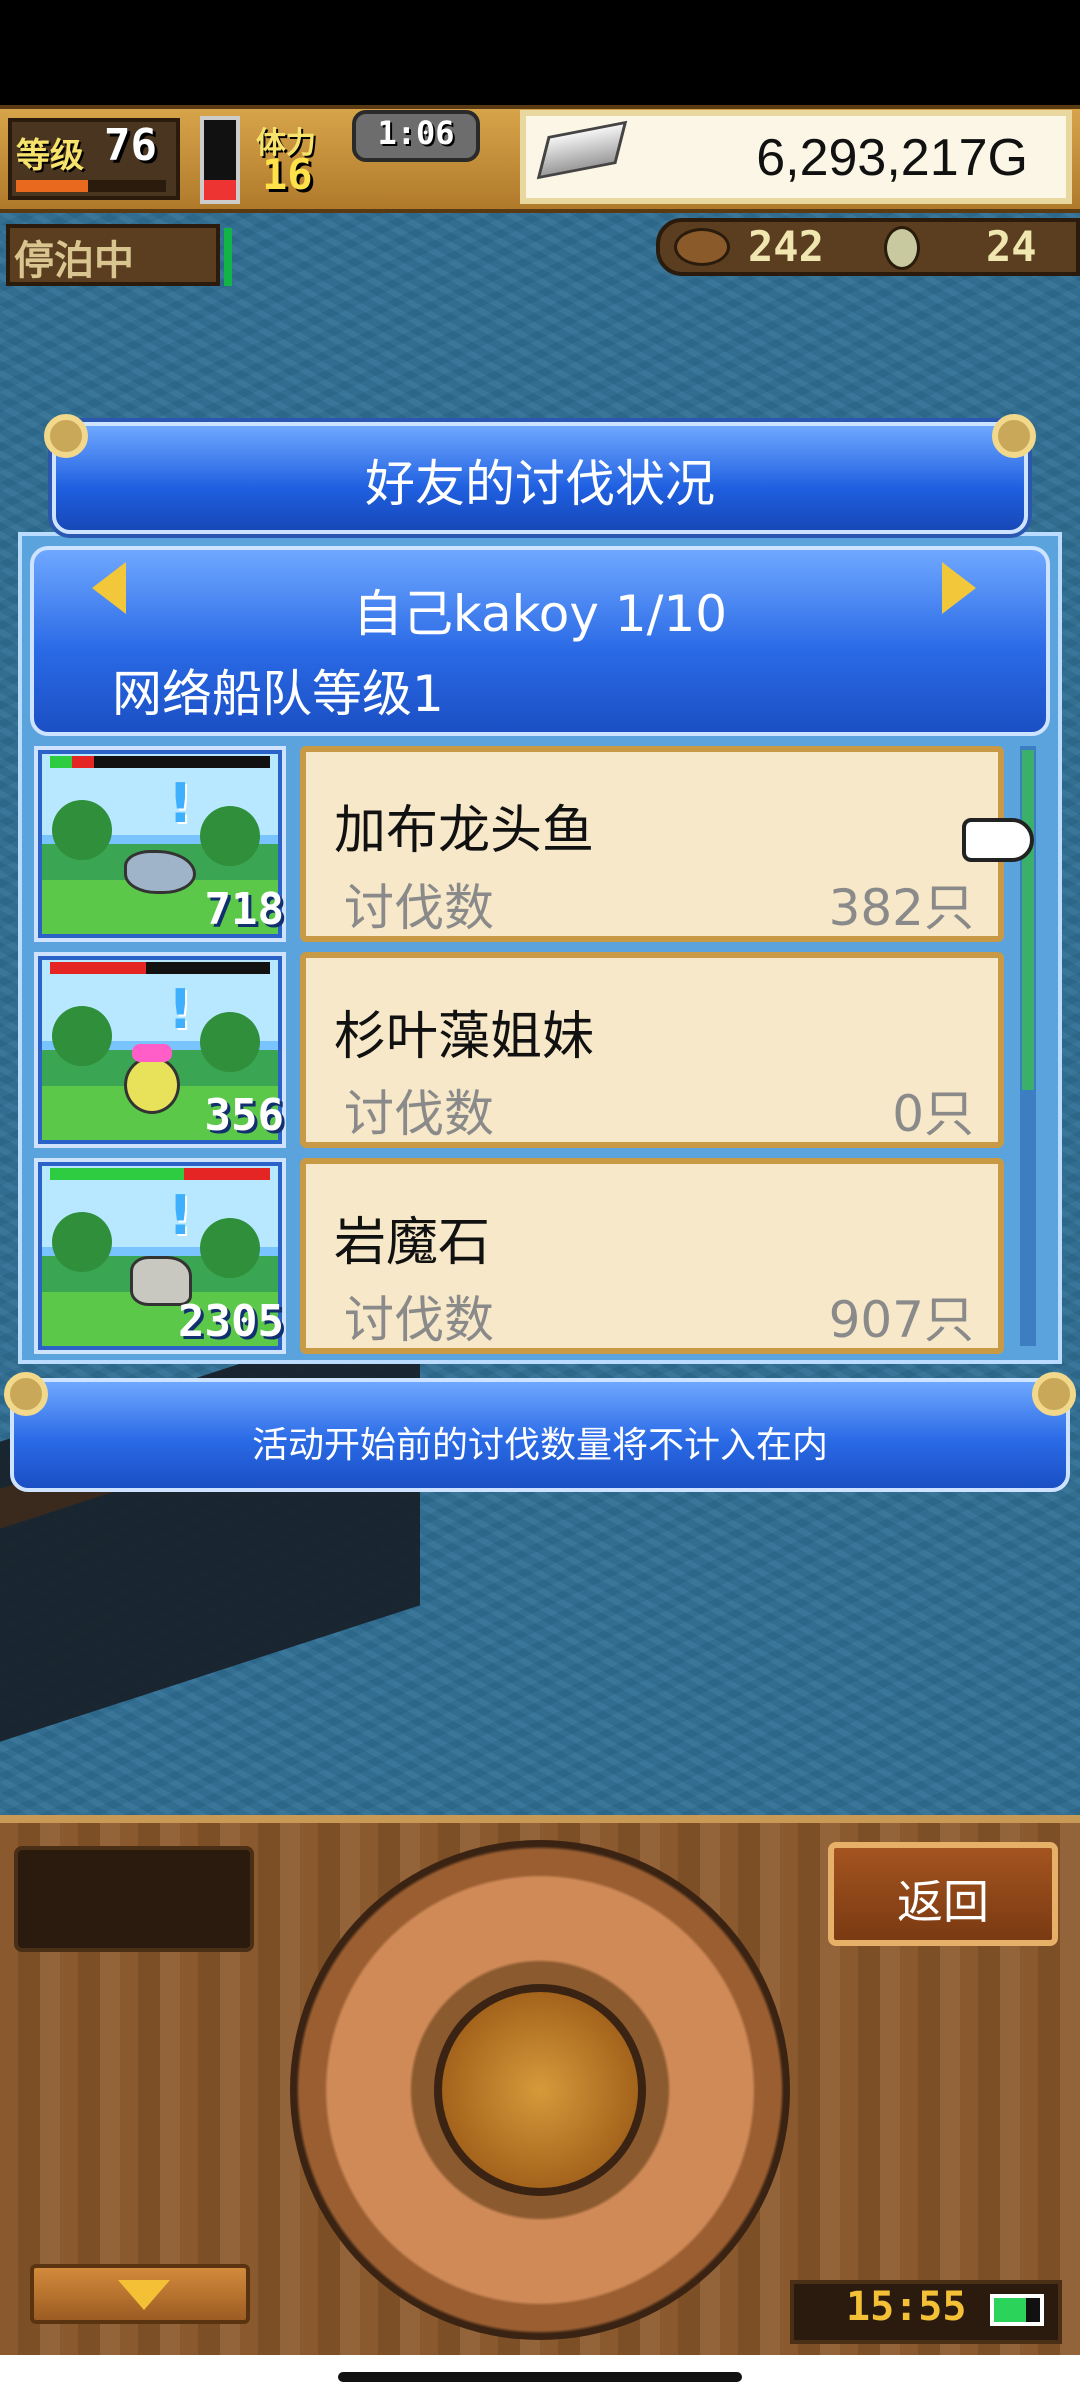  I want to click on player-name: 自己kakoy 1/10, so click(540, 614).